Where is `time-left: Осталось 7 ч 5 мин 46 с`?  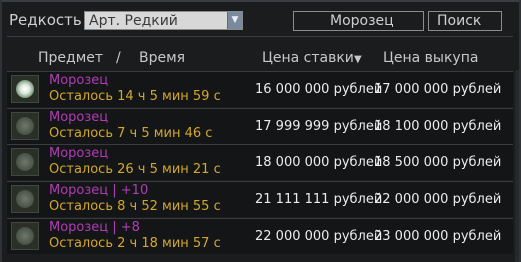 time-left: Осталось 7 ч 5 мин 46 с is located at coordinates (131, 133).